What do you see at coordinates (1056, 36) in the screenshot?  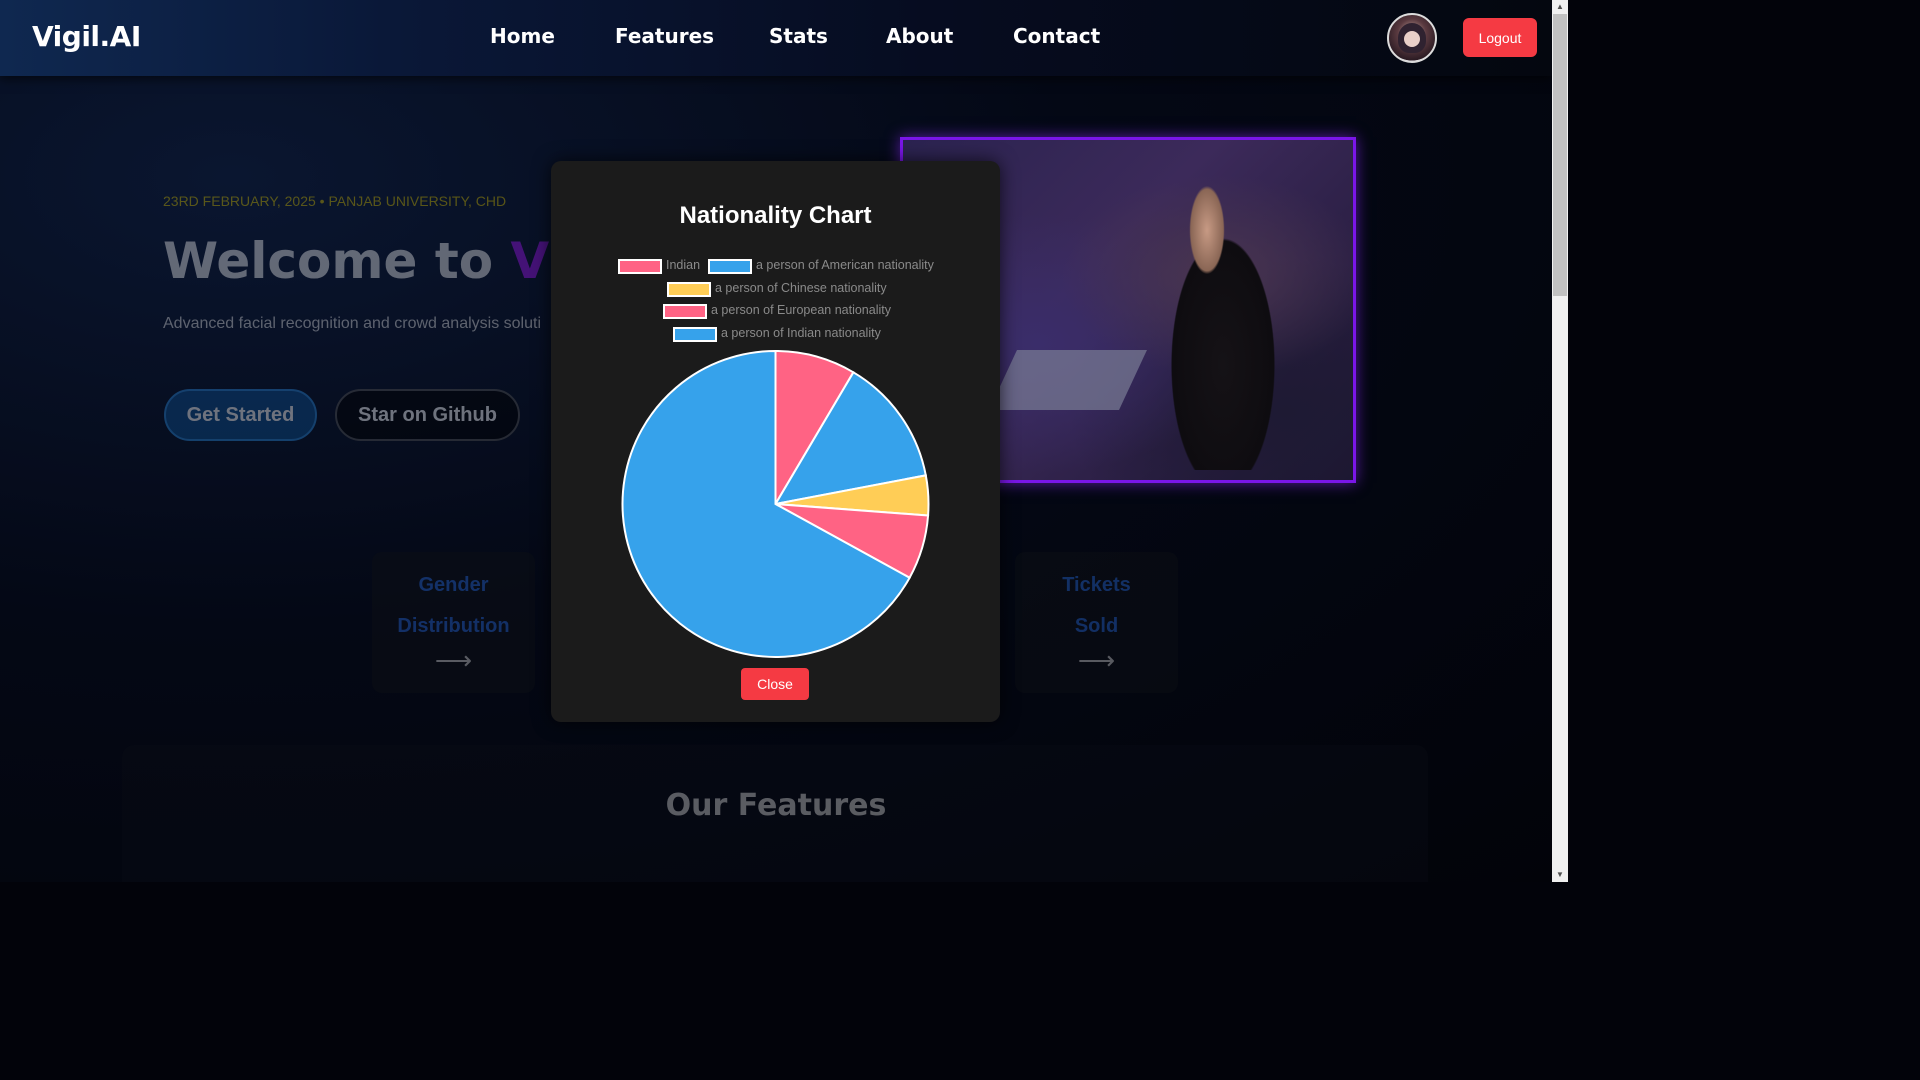 I see `nav-contact: Contact` at bounding box center [1056, 36].